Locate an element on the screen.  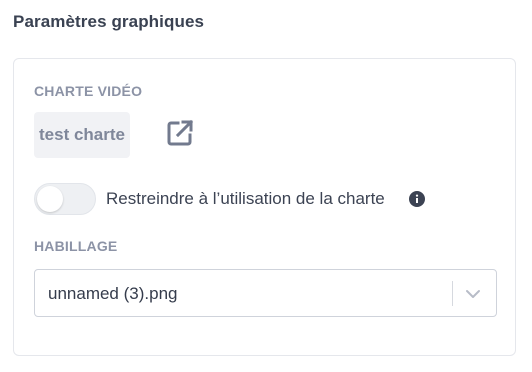
charte-chip: test charte is located at coordinates (82, 135).